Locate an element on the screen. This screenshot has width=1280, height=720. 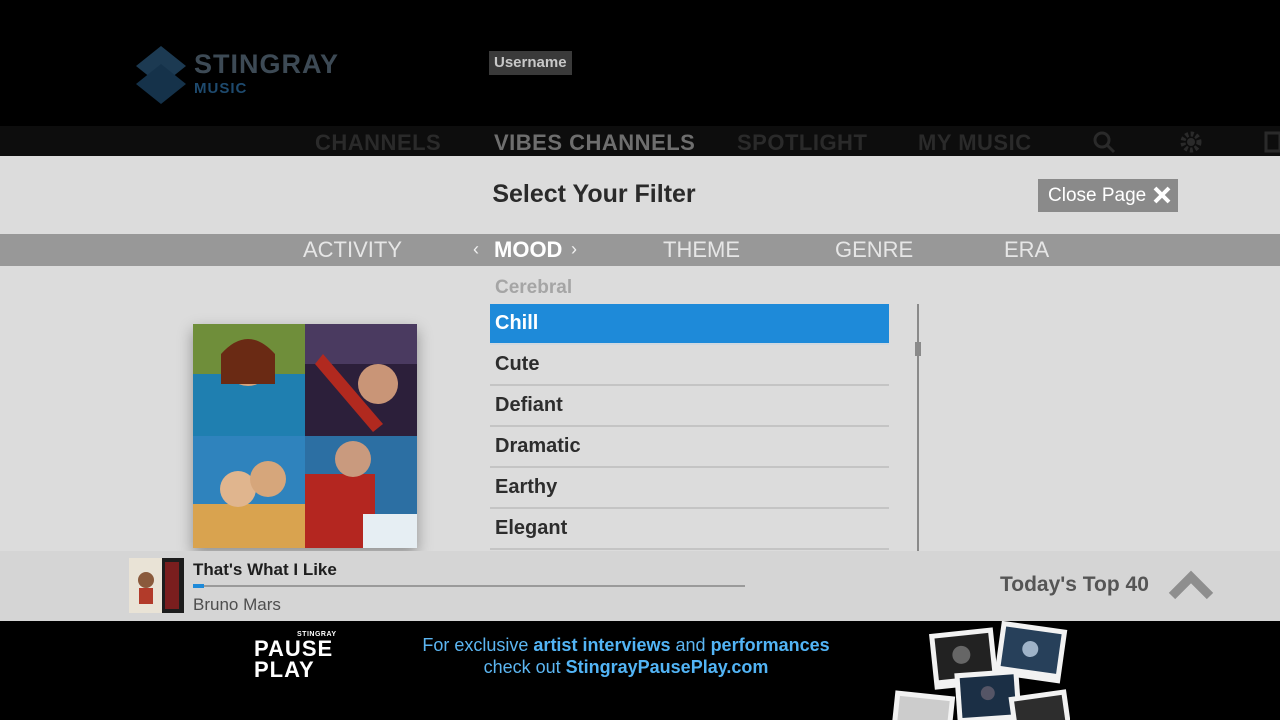
menu-icon is located at coordinates (1272, 142).